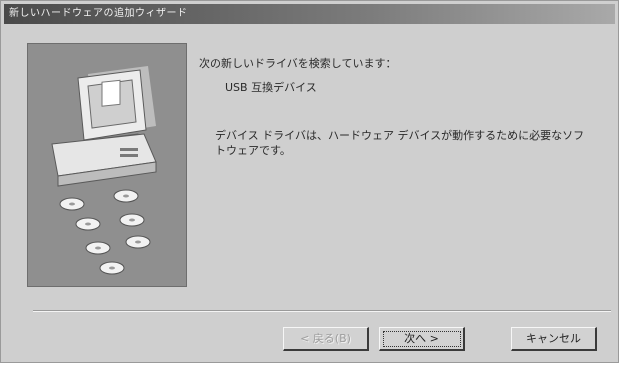 The width and height of the screenshot is (621, 365). I want to click on title-bar: 新しいハードウェアの追加ウィザード, so click(309, 14).